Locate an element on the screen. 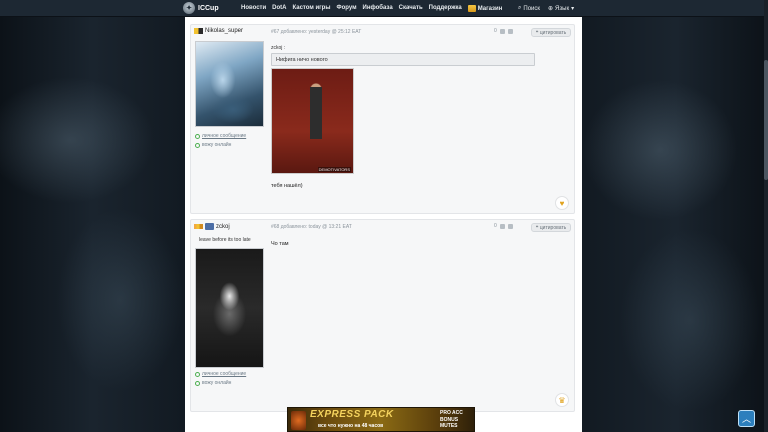 This screenshot has width=768, height=432. search-button: ⌕ Поиск is located at coordinates (529, 8).